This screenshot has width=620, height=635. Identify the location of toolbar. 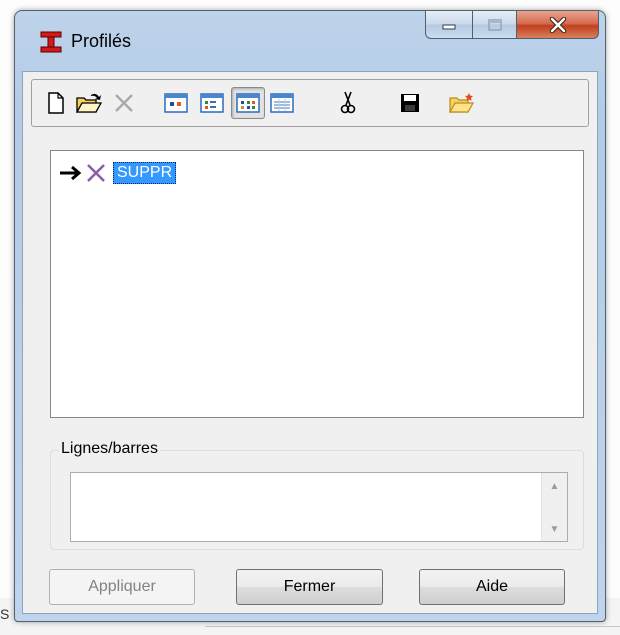
(310, 103).